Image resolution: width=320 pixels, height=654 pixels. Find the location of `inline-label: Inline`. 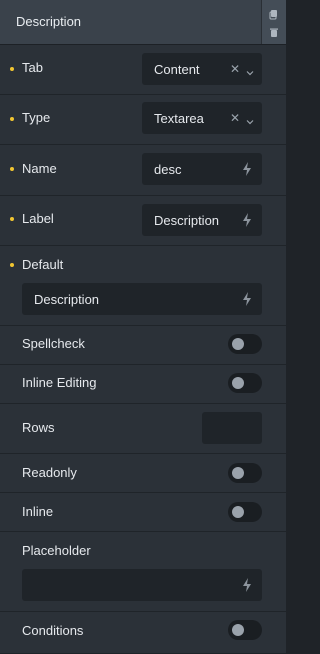

inline-label: Inline is located at coordinates (38, 511).